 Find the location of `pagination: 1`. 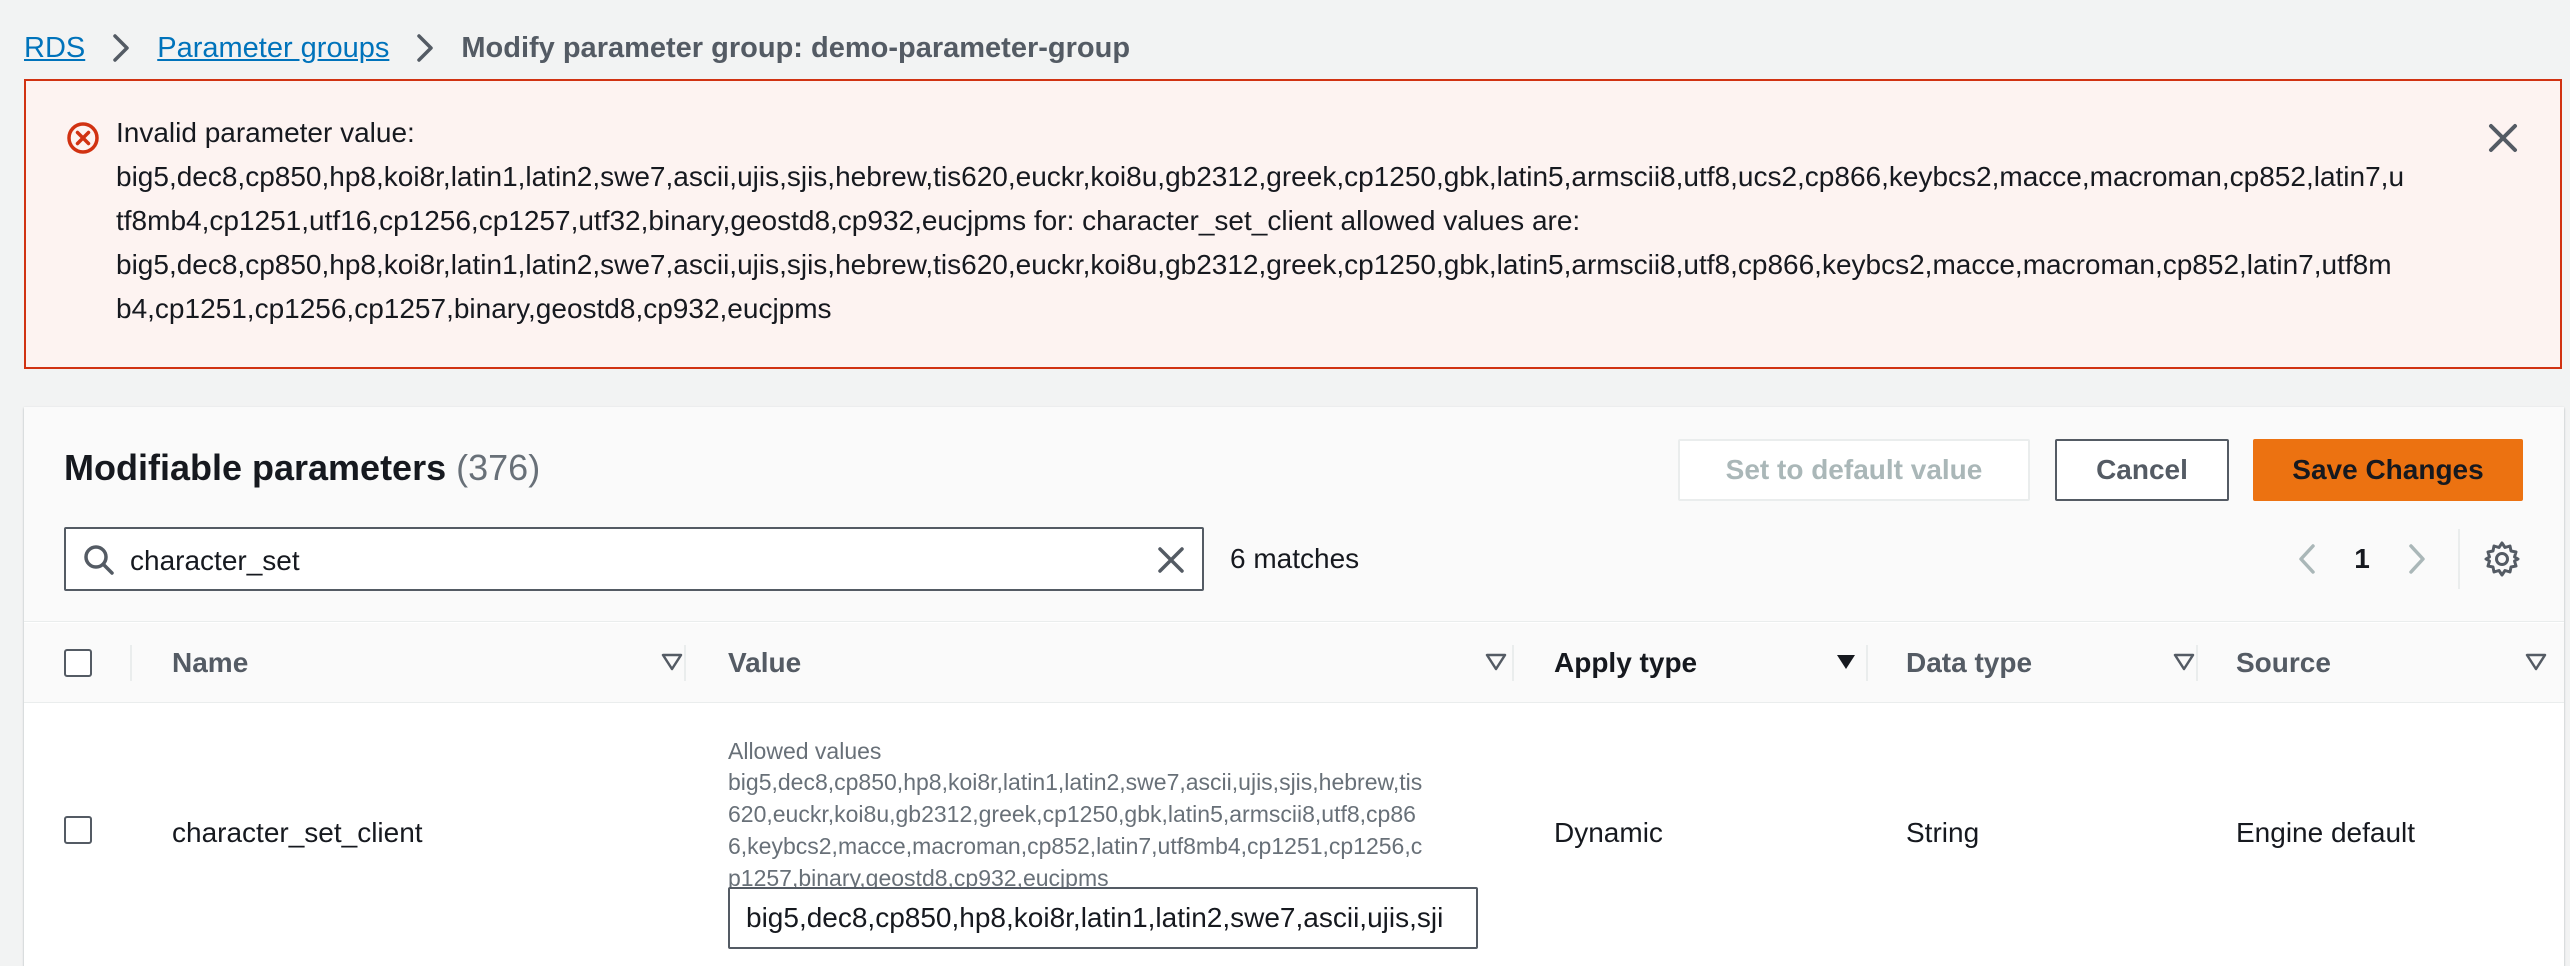

pagination: 1 is located at coordinates (2406, 559).